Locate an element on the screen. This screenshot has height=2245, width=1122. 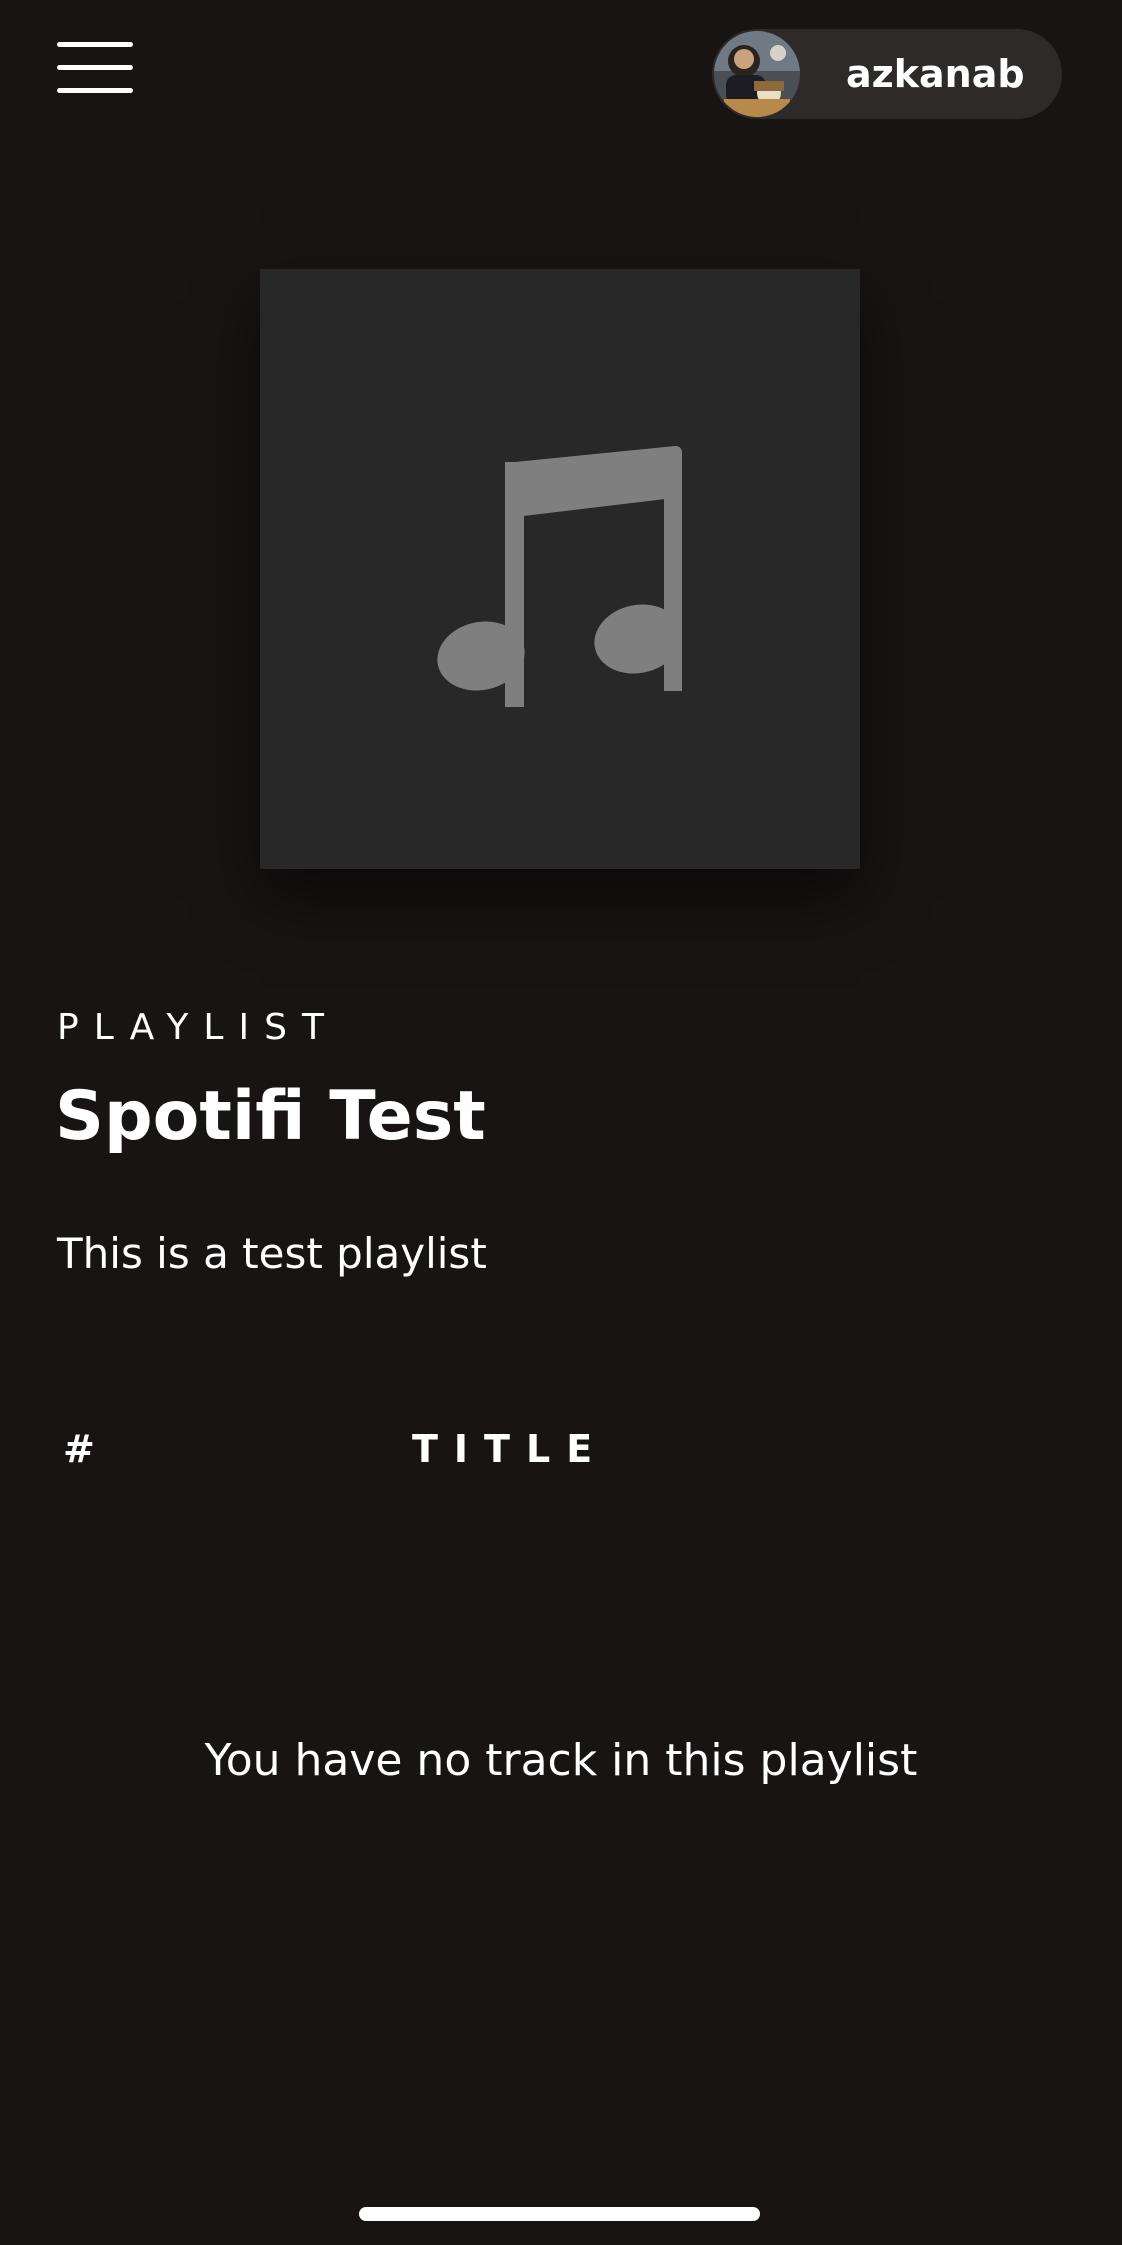
hamburger-menu-icon is located at coordinates (95, 68).